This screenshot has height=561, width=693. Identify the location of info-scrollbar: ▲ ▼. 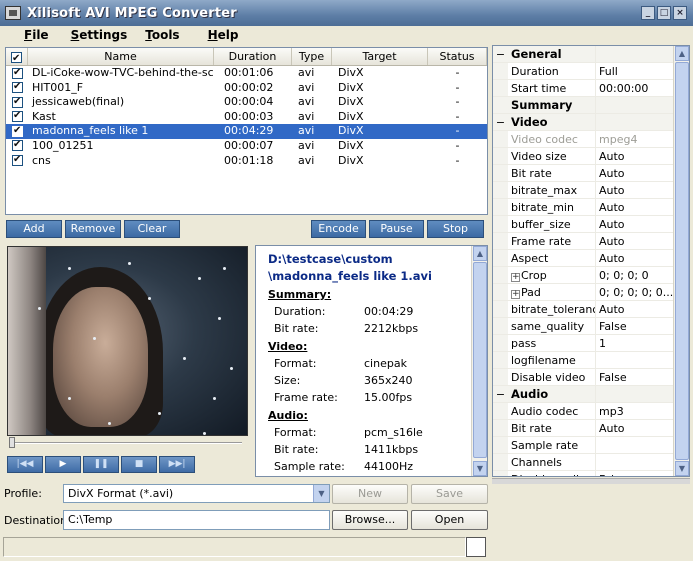
(479, 361).